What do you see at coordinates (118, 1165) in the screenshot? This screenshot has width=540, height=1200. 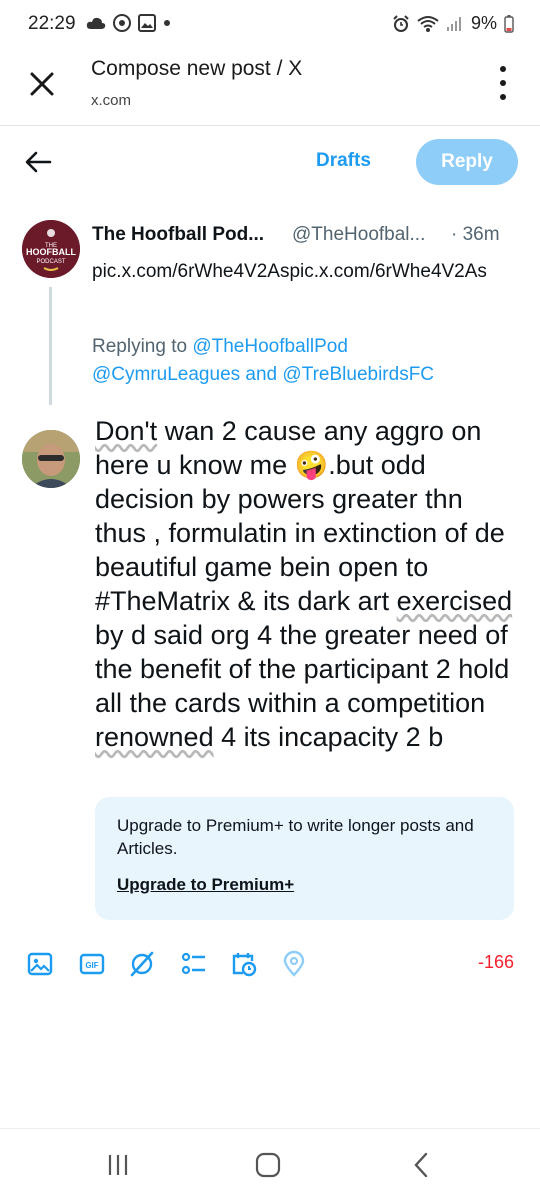 I see `recent-apps-icon` at bounding box center [118, 1165].